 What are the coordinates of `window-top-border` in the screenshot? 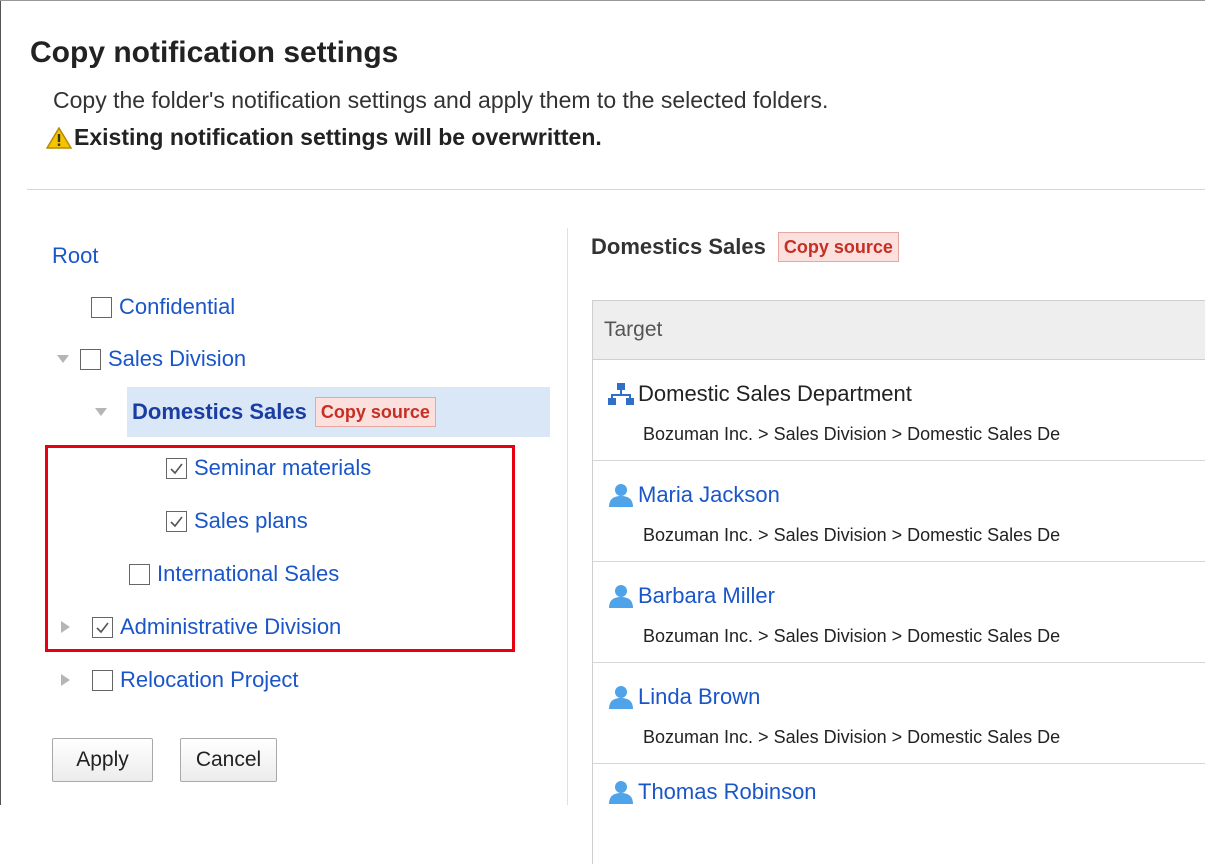 It's located at (602, 0).